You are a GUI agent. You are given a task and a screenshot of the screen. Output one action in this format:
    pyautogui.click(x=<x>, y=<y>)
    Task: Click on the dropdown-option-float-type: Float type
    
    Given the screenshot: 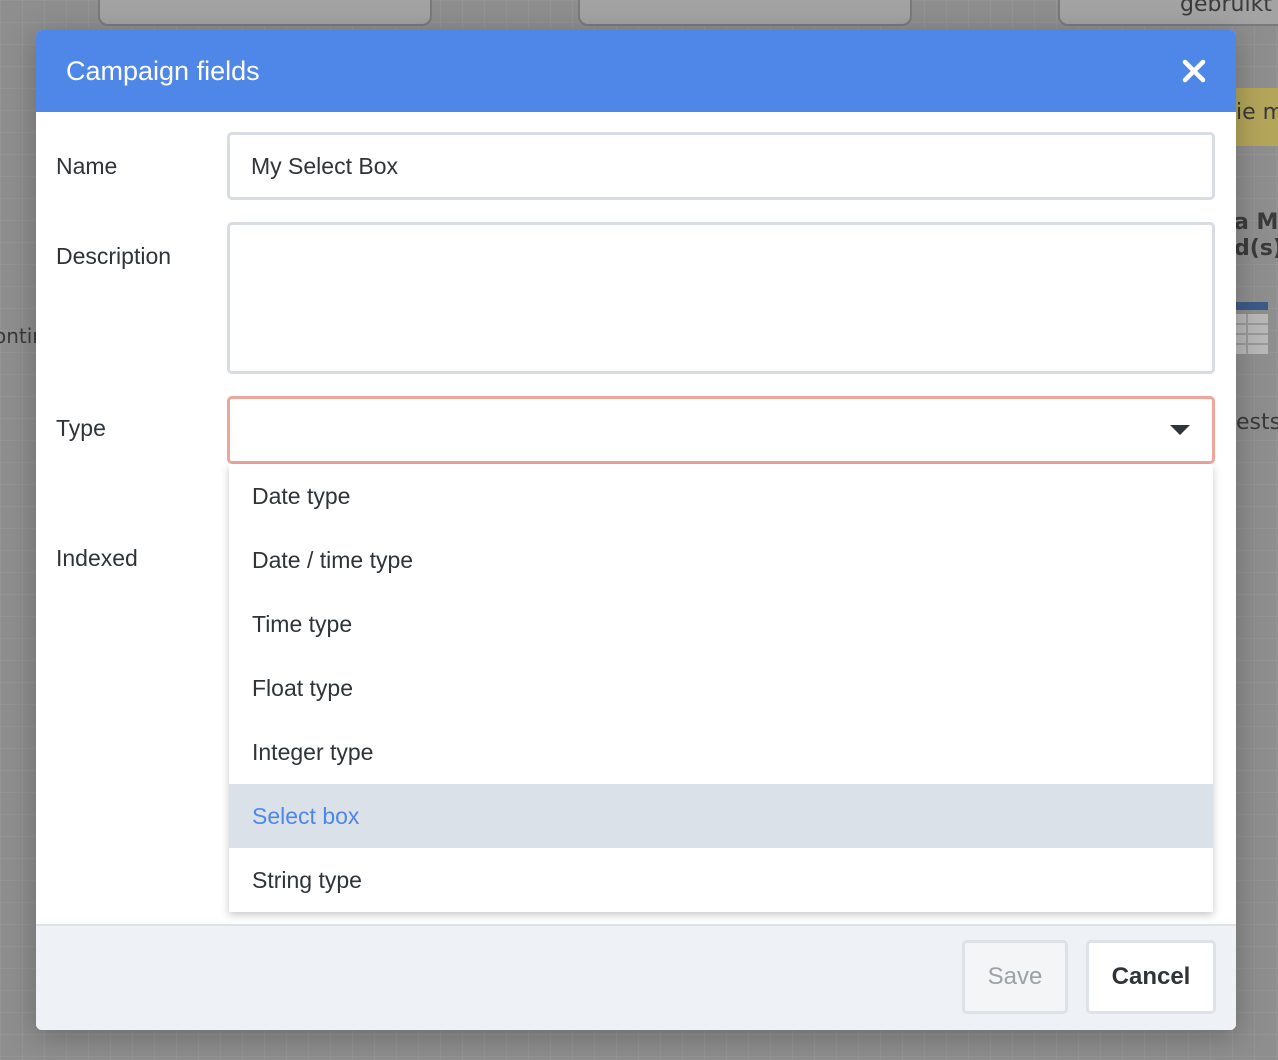 What is the action you would take?
    pyautogui.click(x=721, y=688)
    